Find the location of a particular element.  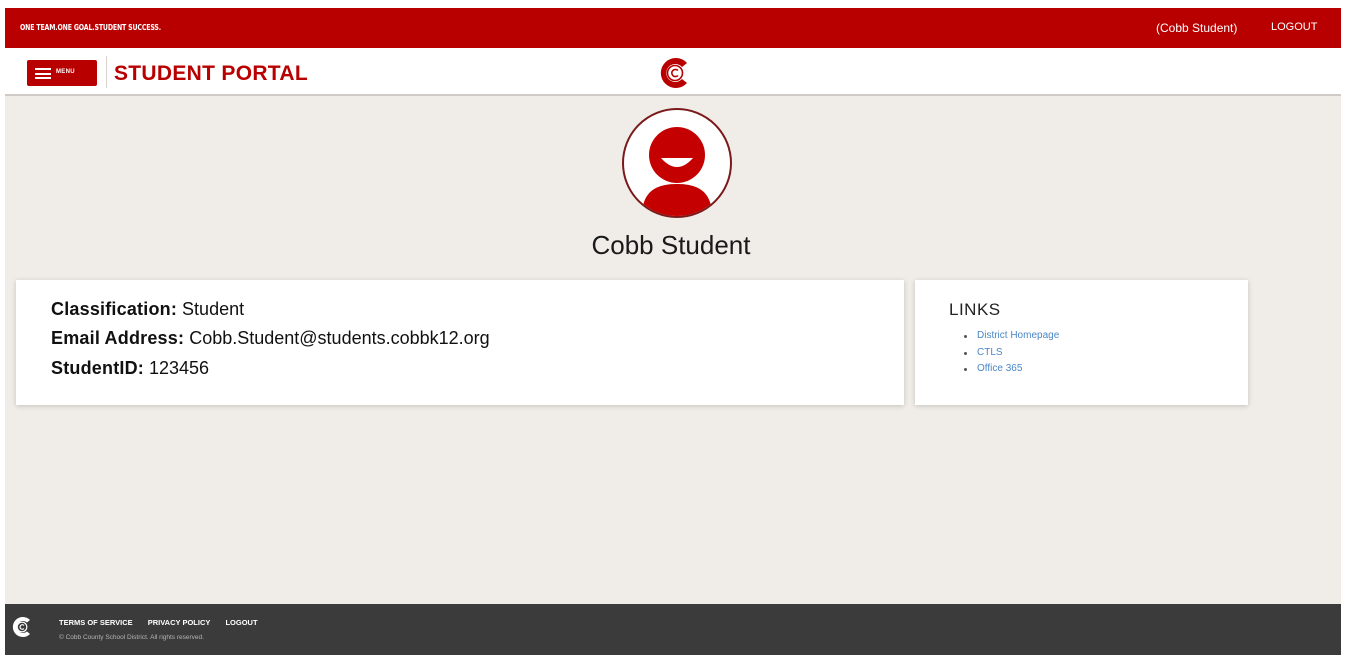

header: MENU STUDENT PORTAL is located at coordinates (673, 72).